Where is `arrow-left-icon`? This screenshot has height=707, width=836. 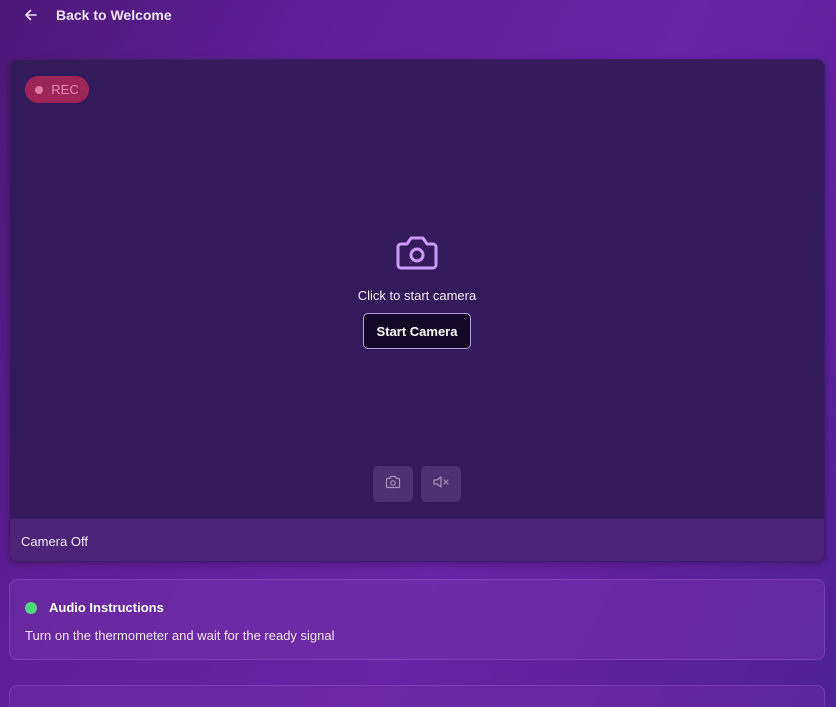 arrow-left-icon is located at coordinates (31, 15).